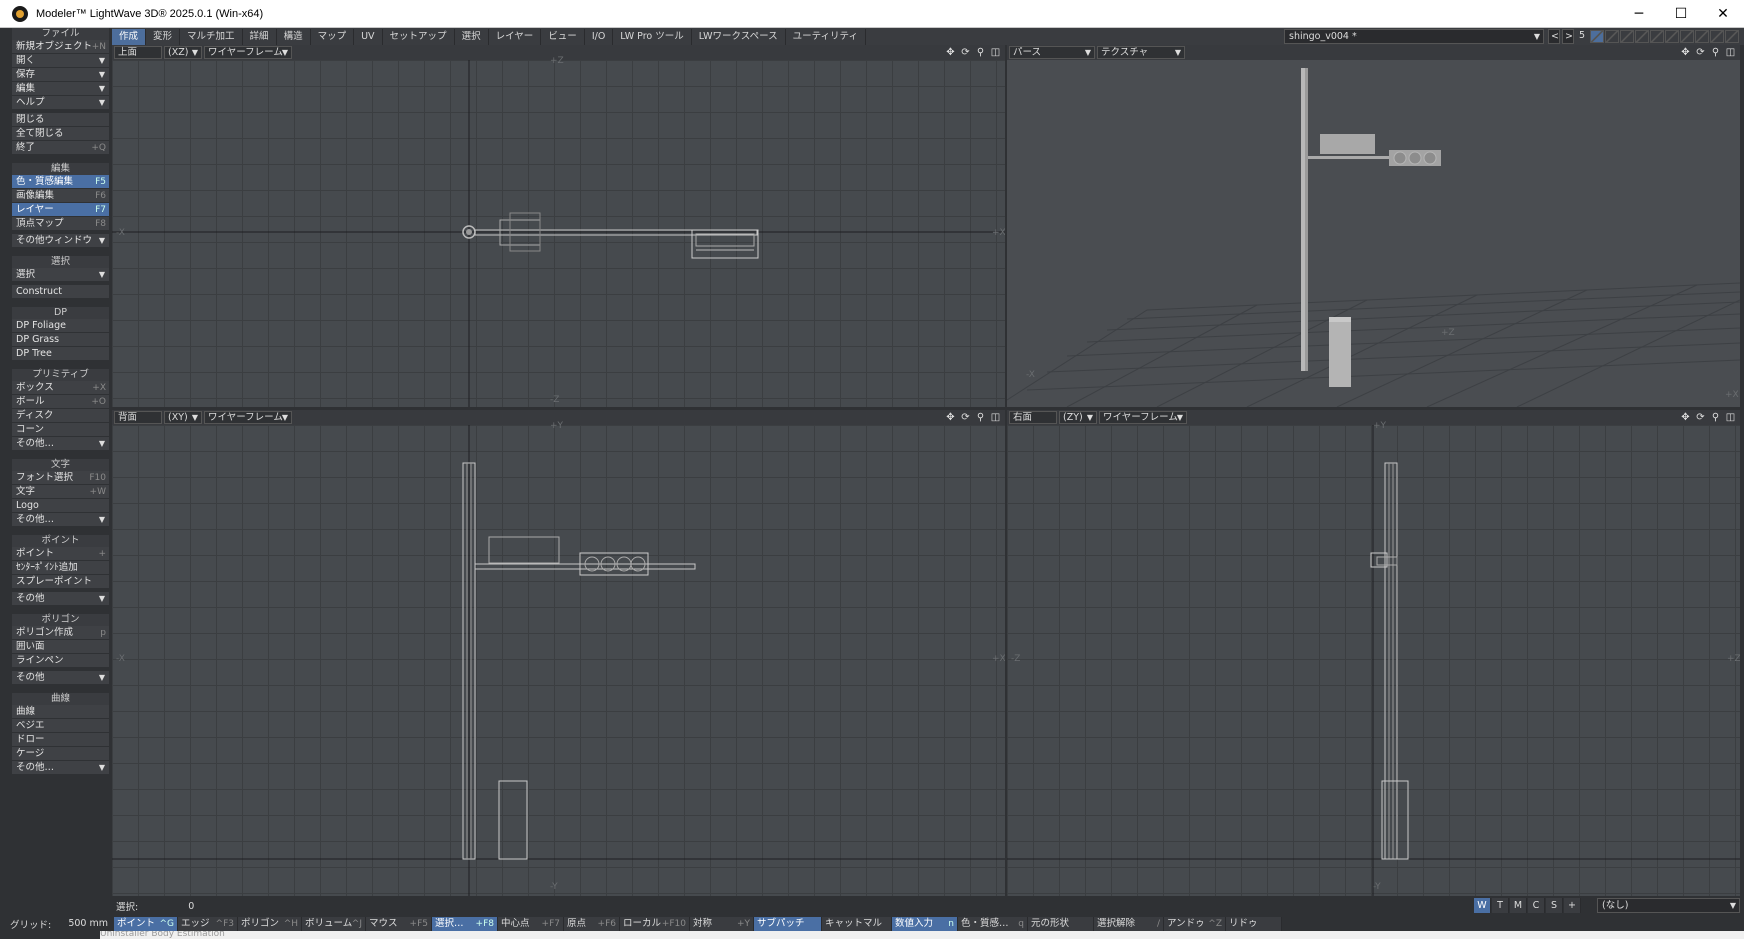 This screenshot has width=1744, height=939. I want to click on sidebar-edit-item-2: レイヤー F7, so click(60, 210).